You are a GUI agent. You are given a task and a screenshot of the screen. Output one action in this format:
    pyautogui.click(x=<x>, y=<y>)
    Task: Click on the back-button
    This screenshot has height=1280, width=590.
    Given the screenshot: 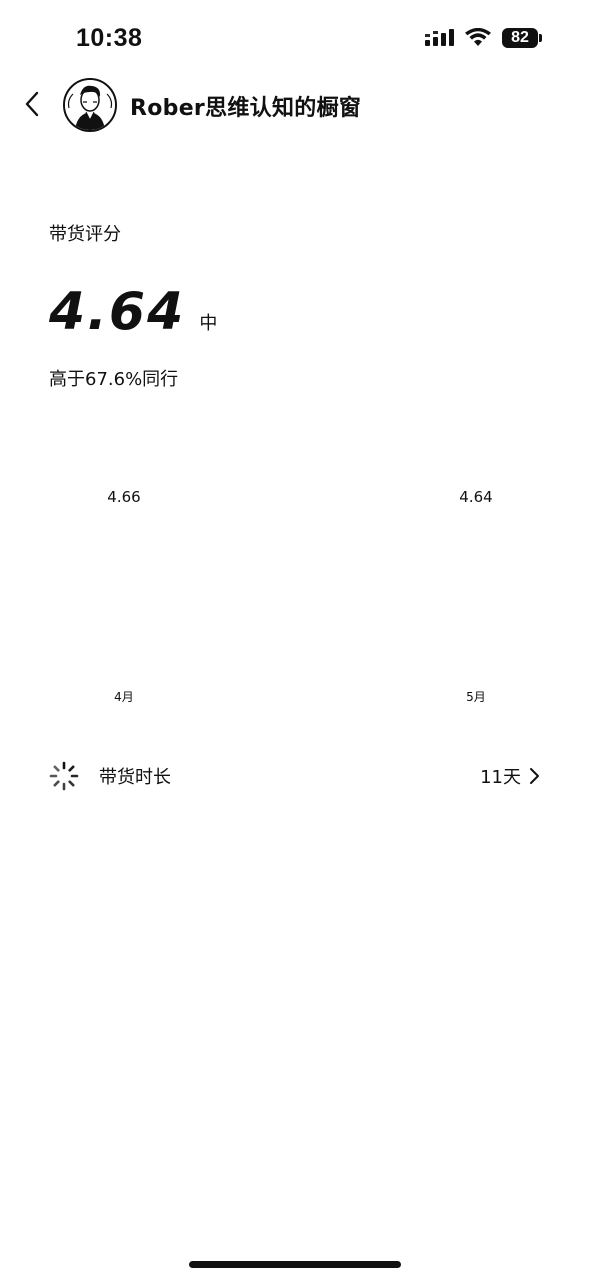 What is the action you would take?
    pyautogui.click(x=32, y=104)
    